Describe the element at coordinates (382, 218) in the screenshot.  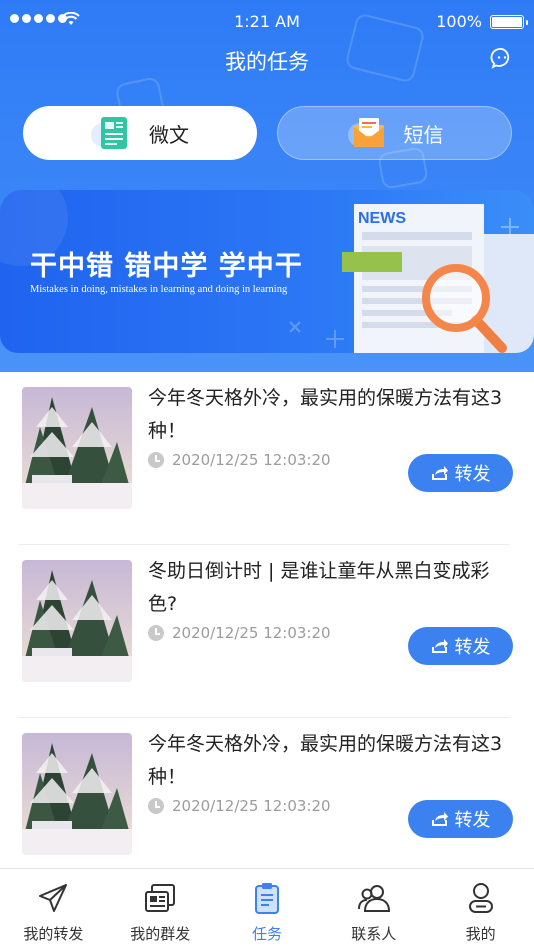
I see `banner-news-label: NEWS` at that location.